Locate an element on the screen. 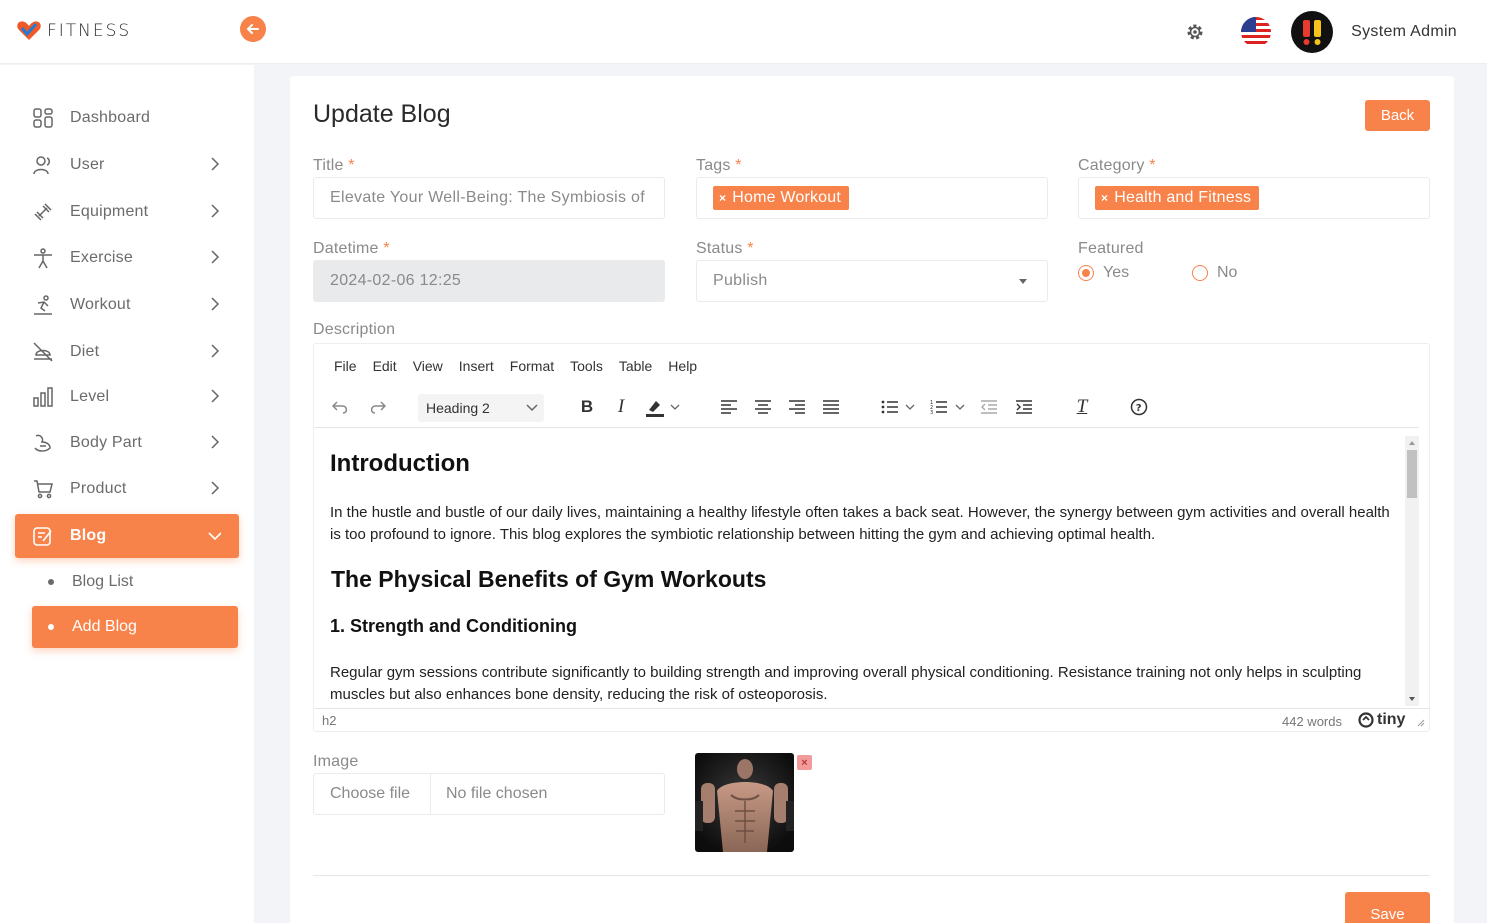 The height and width of the screenshot is (923, 1487). scroll-up-icon is located at coordinates (1412, 443).